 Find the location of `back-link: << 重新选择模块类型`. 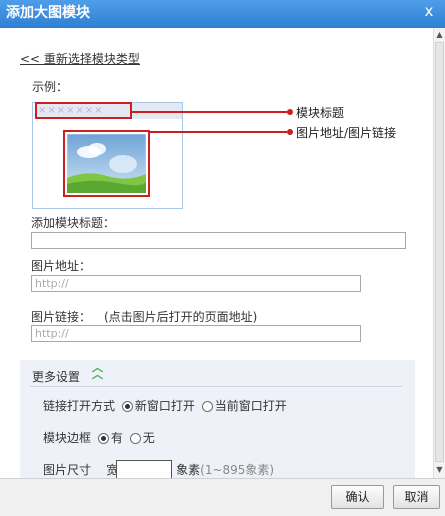

back-link: << 重新选择模块类型 is located at coordinates (80, 58).